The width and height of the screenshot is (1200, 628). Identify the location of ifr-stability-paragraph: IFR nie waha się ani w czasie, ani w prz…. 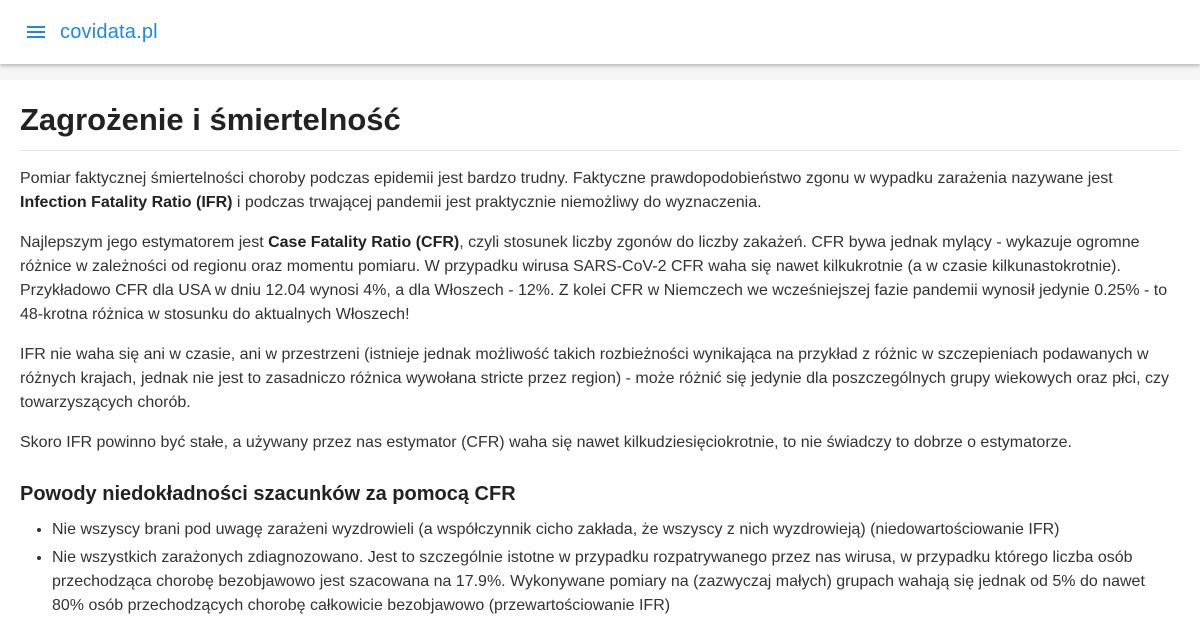
(594, 378).